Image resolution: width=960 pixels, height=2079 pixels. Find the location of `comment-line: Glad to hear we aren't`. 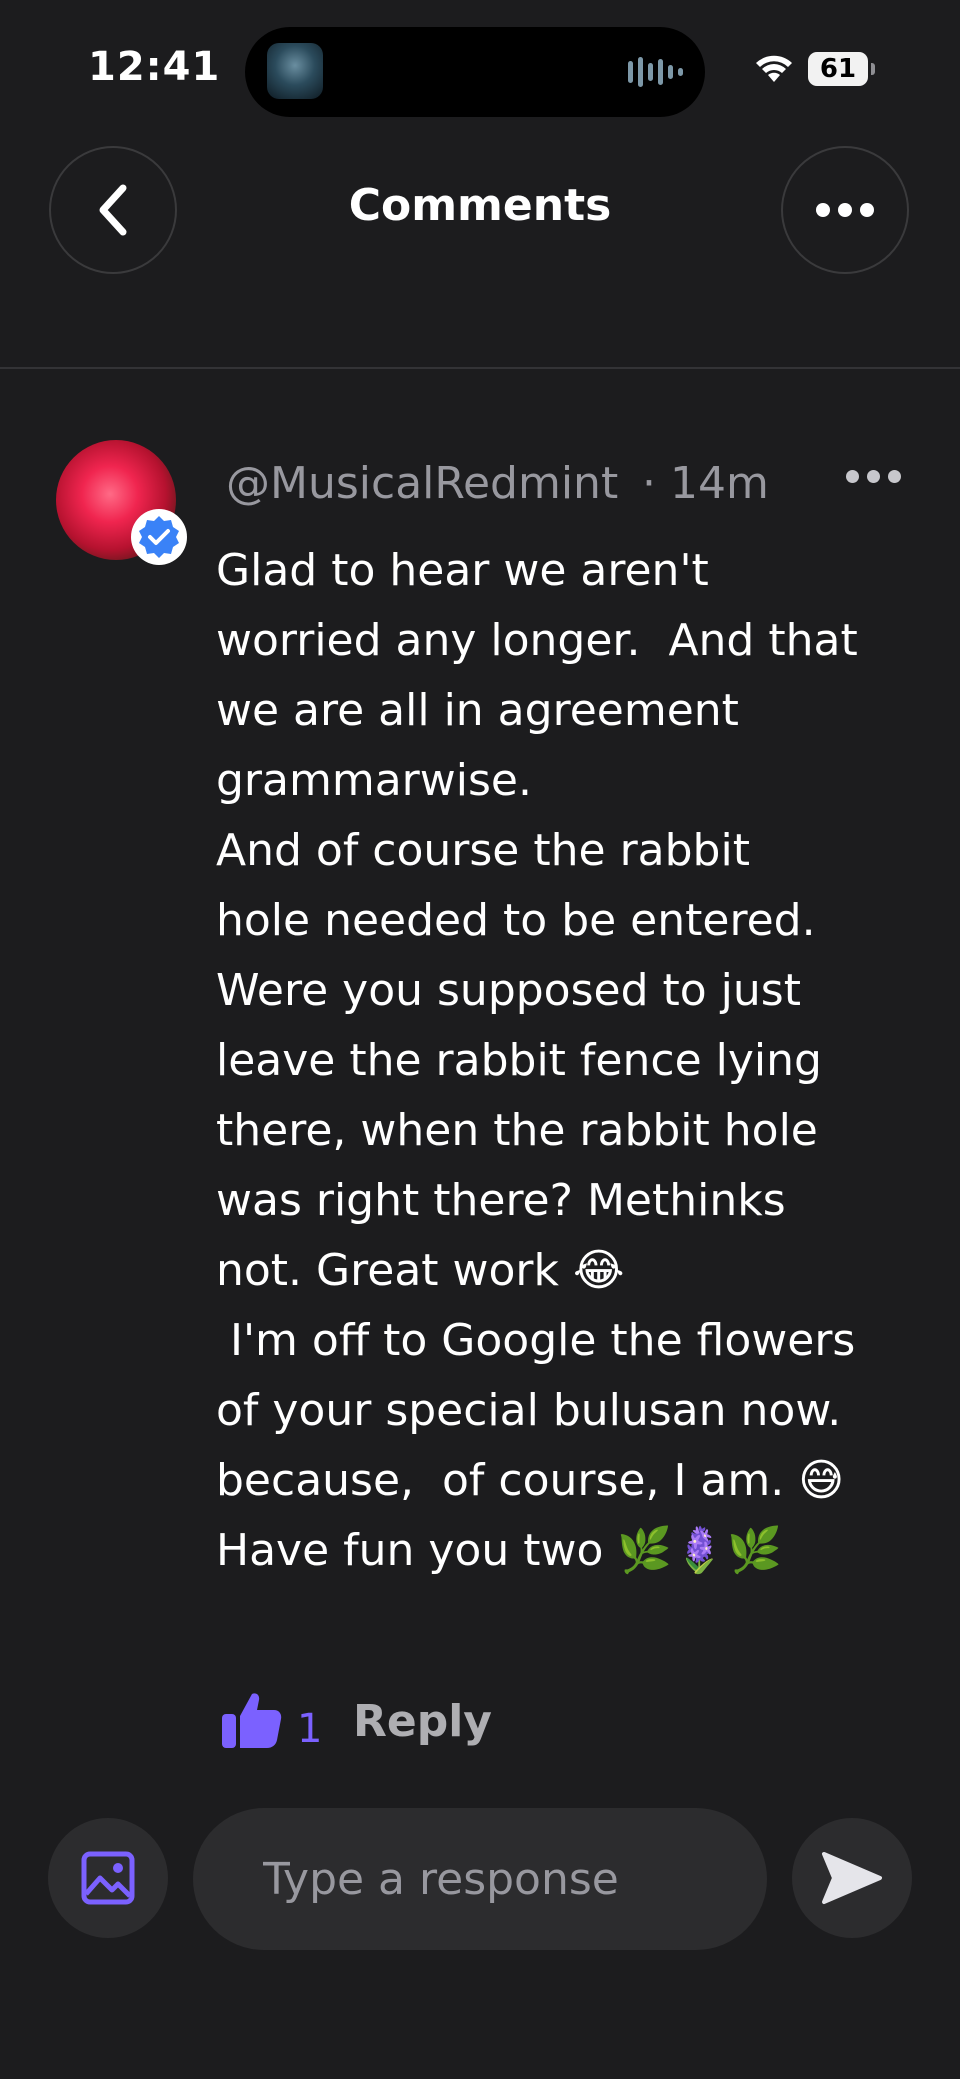

comment-line: Glad to hear we aren't is located at coordinates (462, 570).